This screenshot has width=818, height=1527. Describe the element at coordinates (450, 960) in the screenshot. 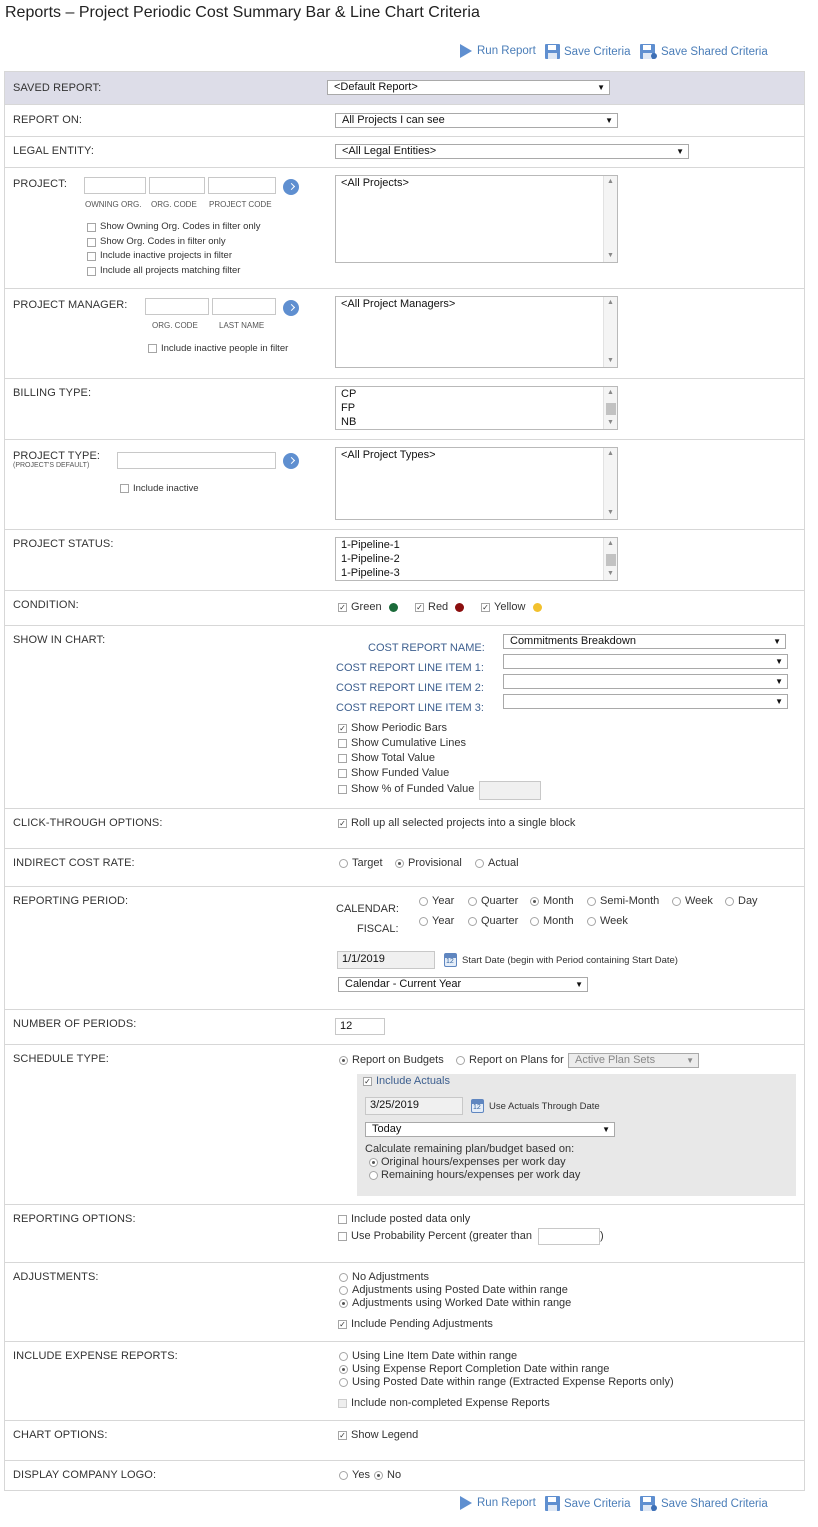

I see `calendar-icon` at that location.